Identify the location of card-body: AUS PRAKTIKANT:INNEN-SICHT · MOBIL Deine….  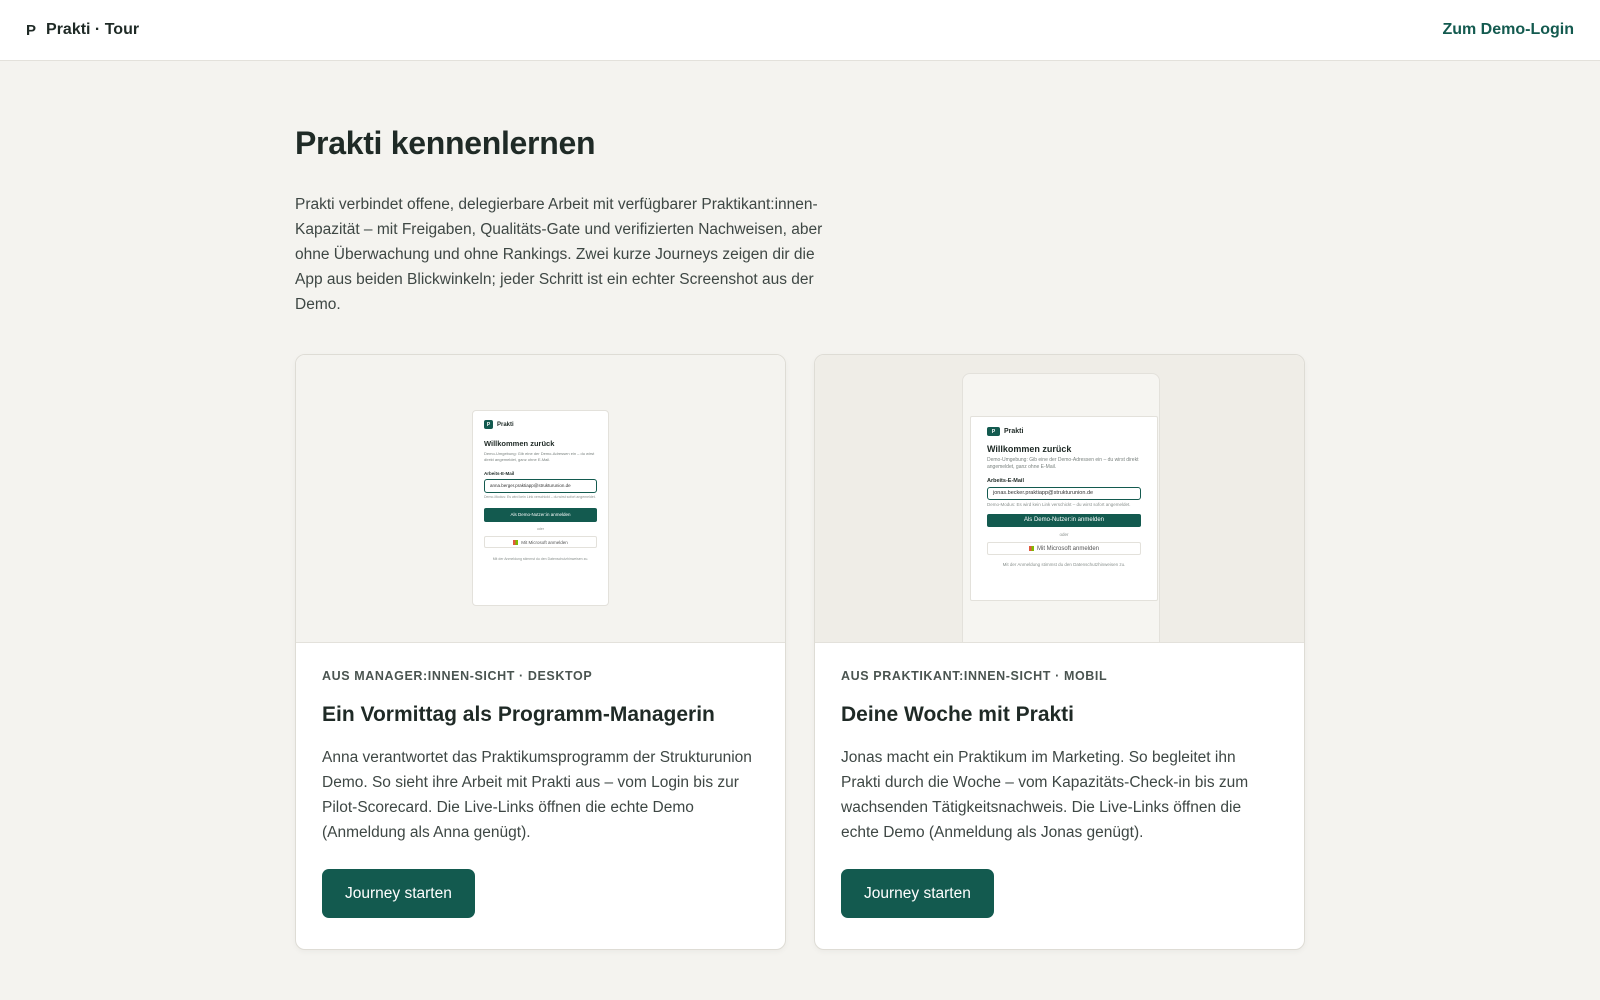
(1059, 780).